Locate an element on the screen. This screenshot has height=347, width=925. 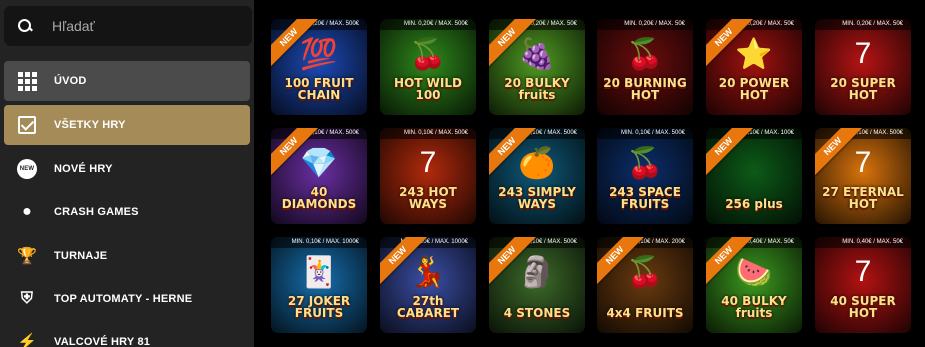
game-tile: MIN. 0,20€ / MAX. 50€ ⭐ 20 POWER HOT NEW is located at coordinates (754, 67).